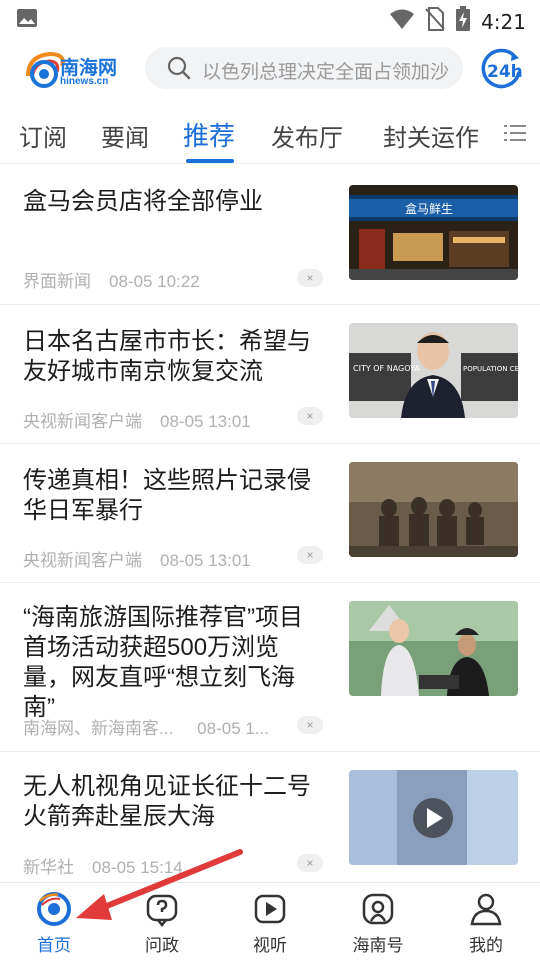 Image resolution: width=540 pixels, height=960 pixels. I want to click on news-24h-button: 24h, so click(501, 69).